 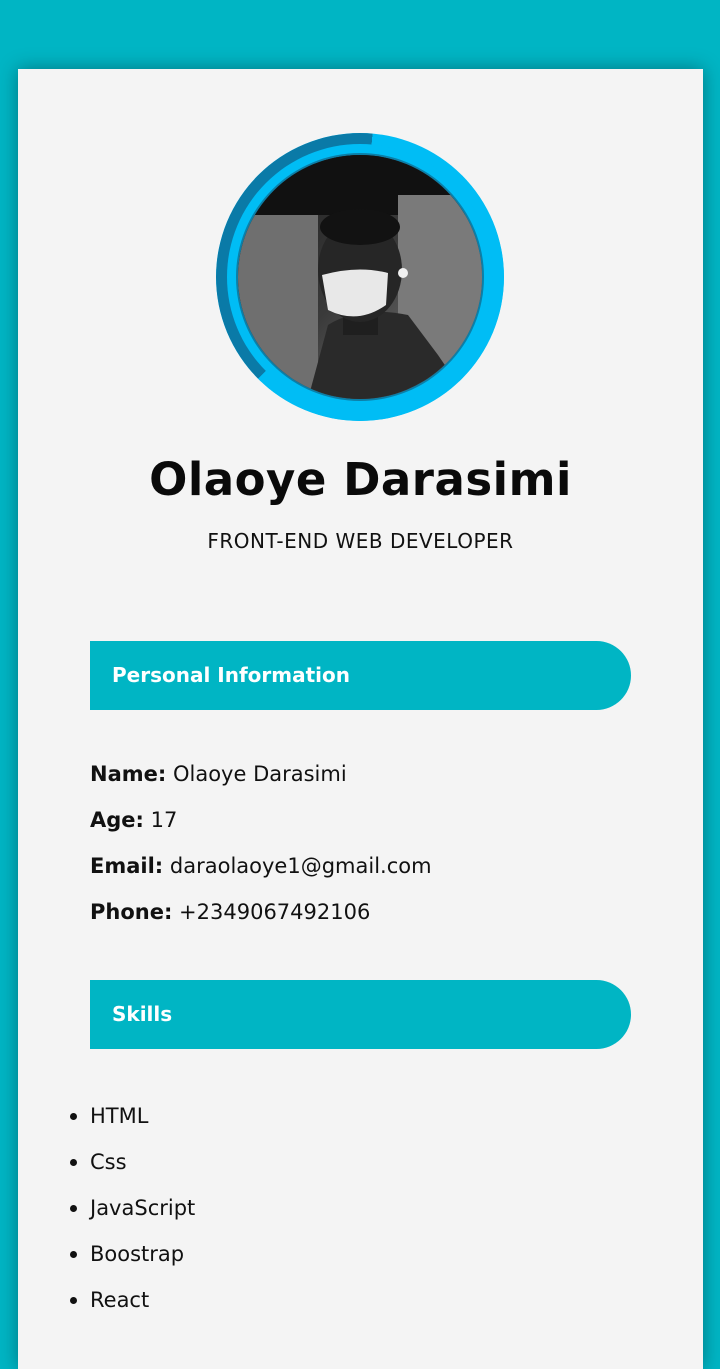 What do you see at coordinates (360, 675) in the screenshot?
I see `personal-info-header: Personal Information` at bounding box center [360, 675].